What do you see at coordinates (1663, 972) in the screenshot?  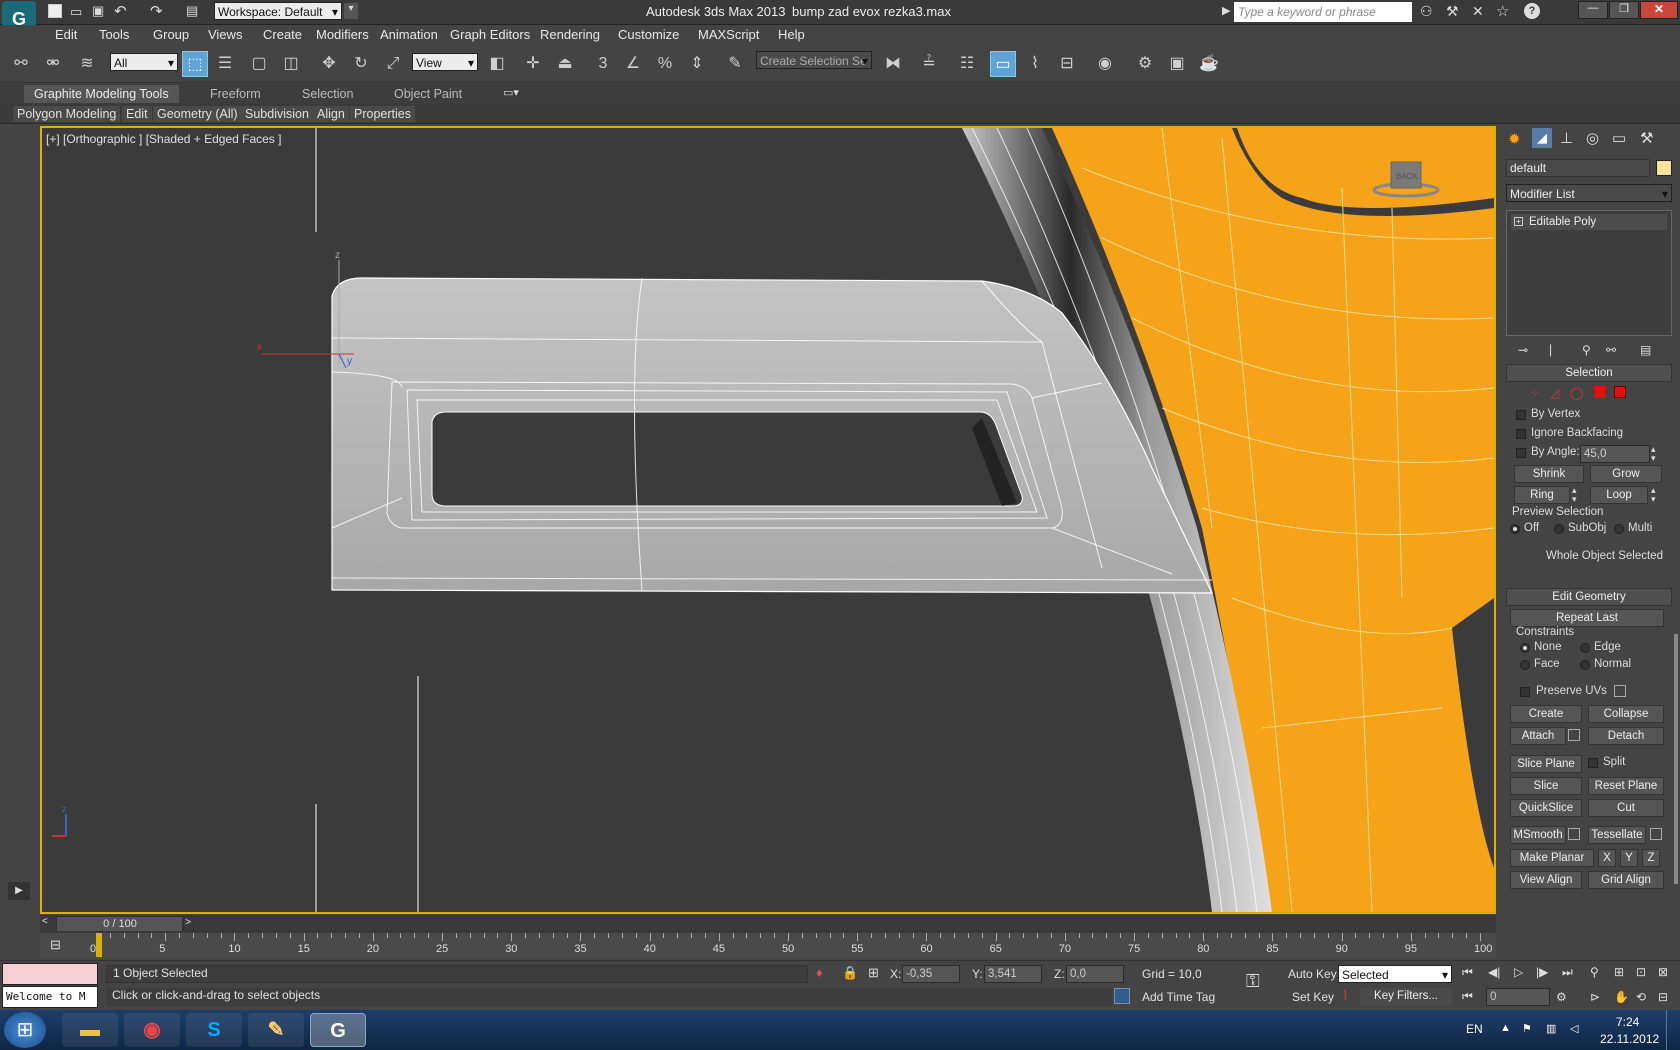 I see `zoom-extents-all-icon: ⊠` at bounding box center [1663, 972].